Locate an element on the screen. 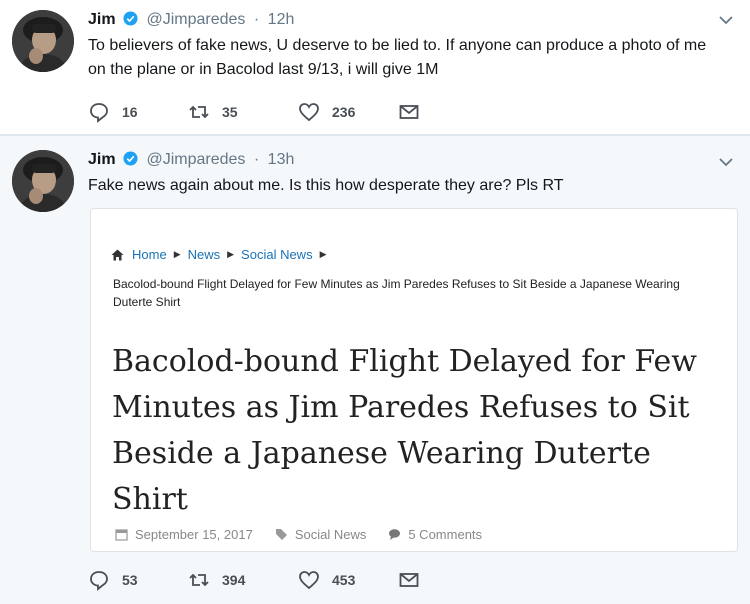  retweet-button: 35 is located at coordinates (213, 112).